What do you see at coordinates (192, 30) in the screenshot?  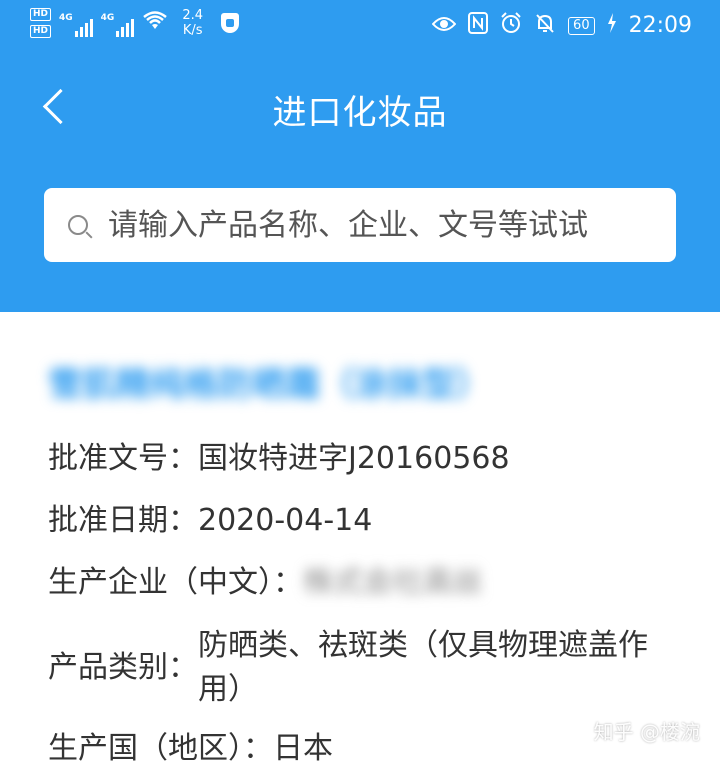 I see `speed-unit: K/s` at bounding box center [192, 30].